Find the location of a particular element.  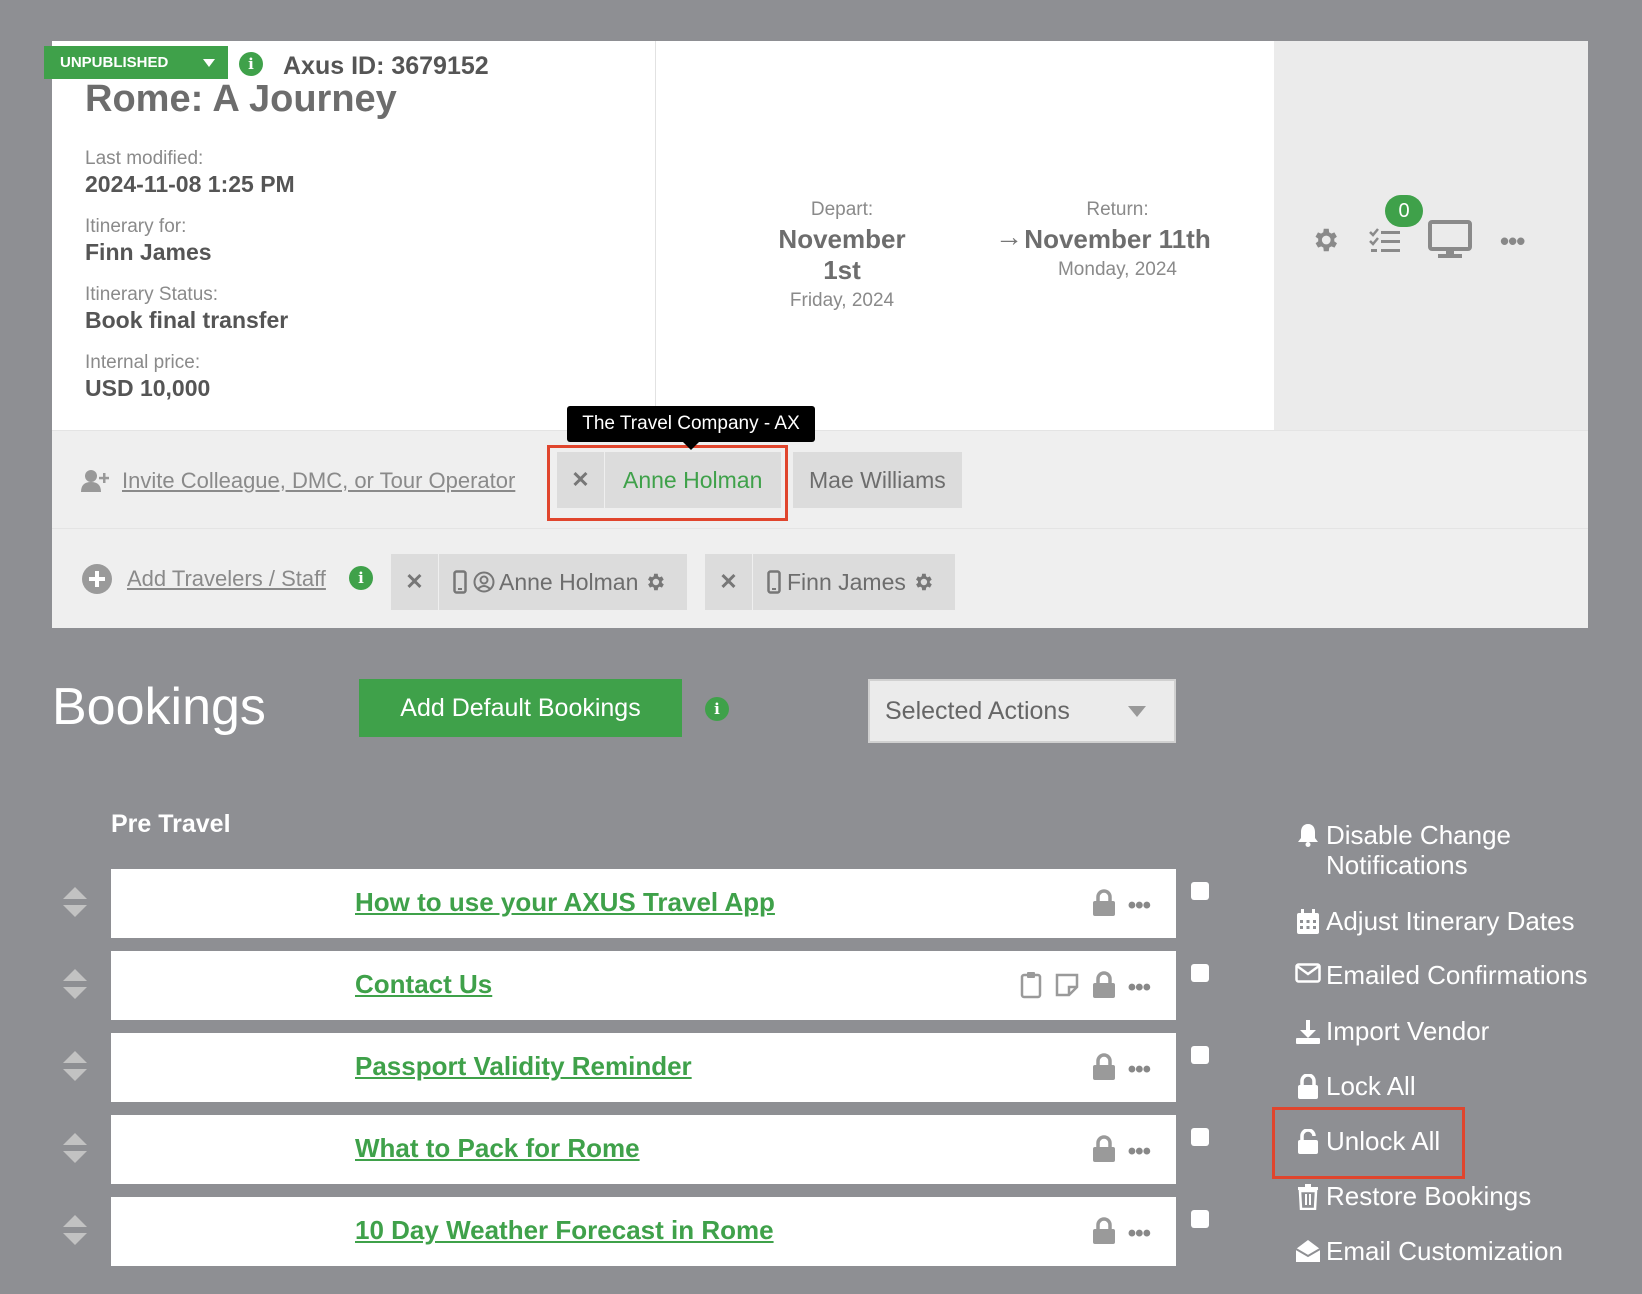

depart-date: Depart: November 1st Friday, 2024 is located at coordinates (842, 255).